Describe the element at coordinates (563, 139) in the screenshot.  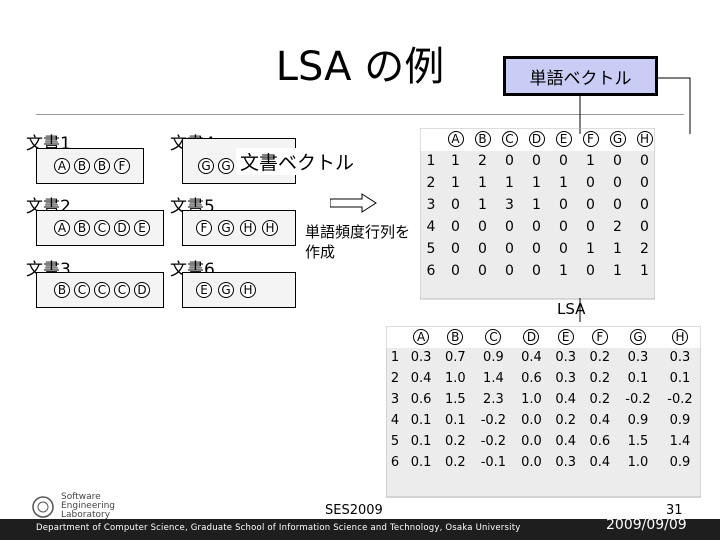
I see `column-header: E` at that location.